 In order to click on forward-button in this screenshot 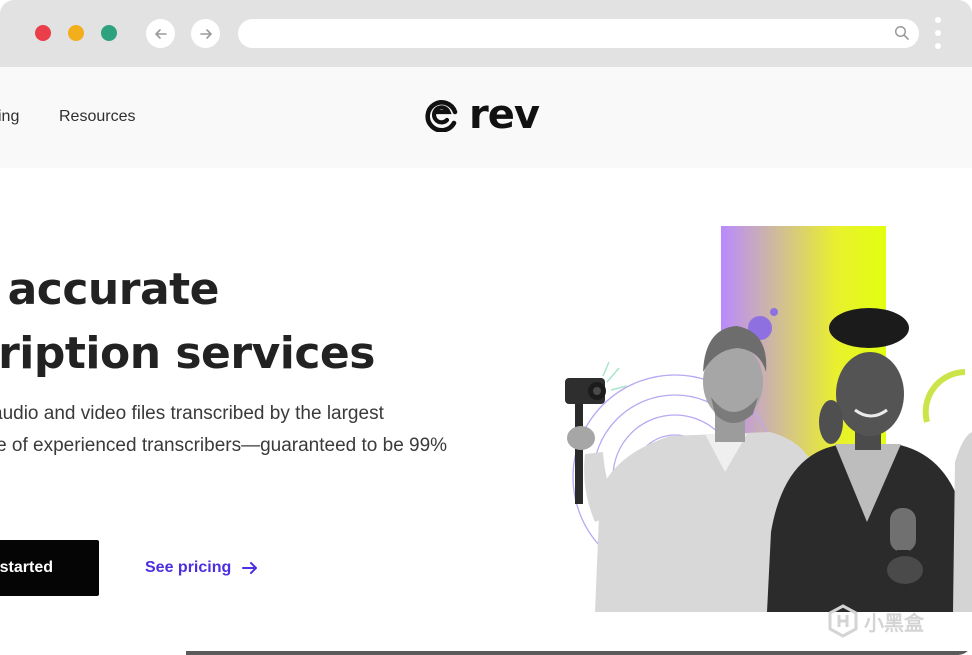, I will do `click(205, 33)`.